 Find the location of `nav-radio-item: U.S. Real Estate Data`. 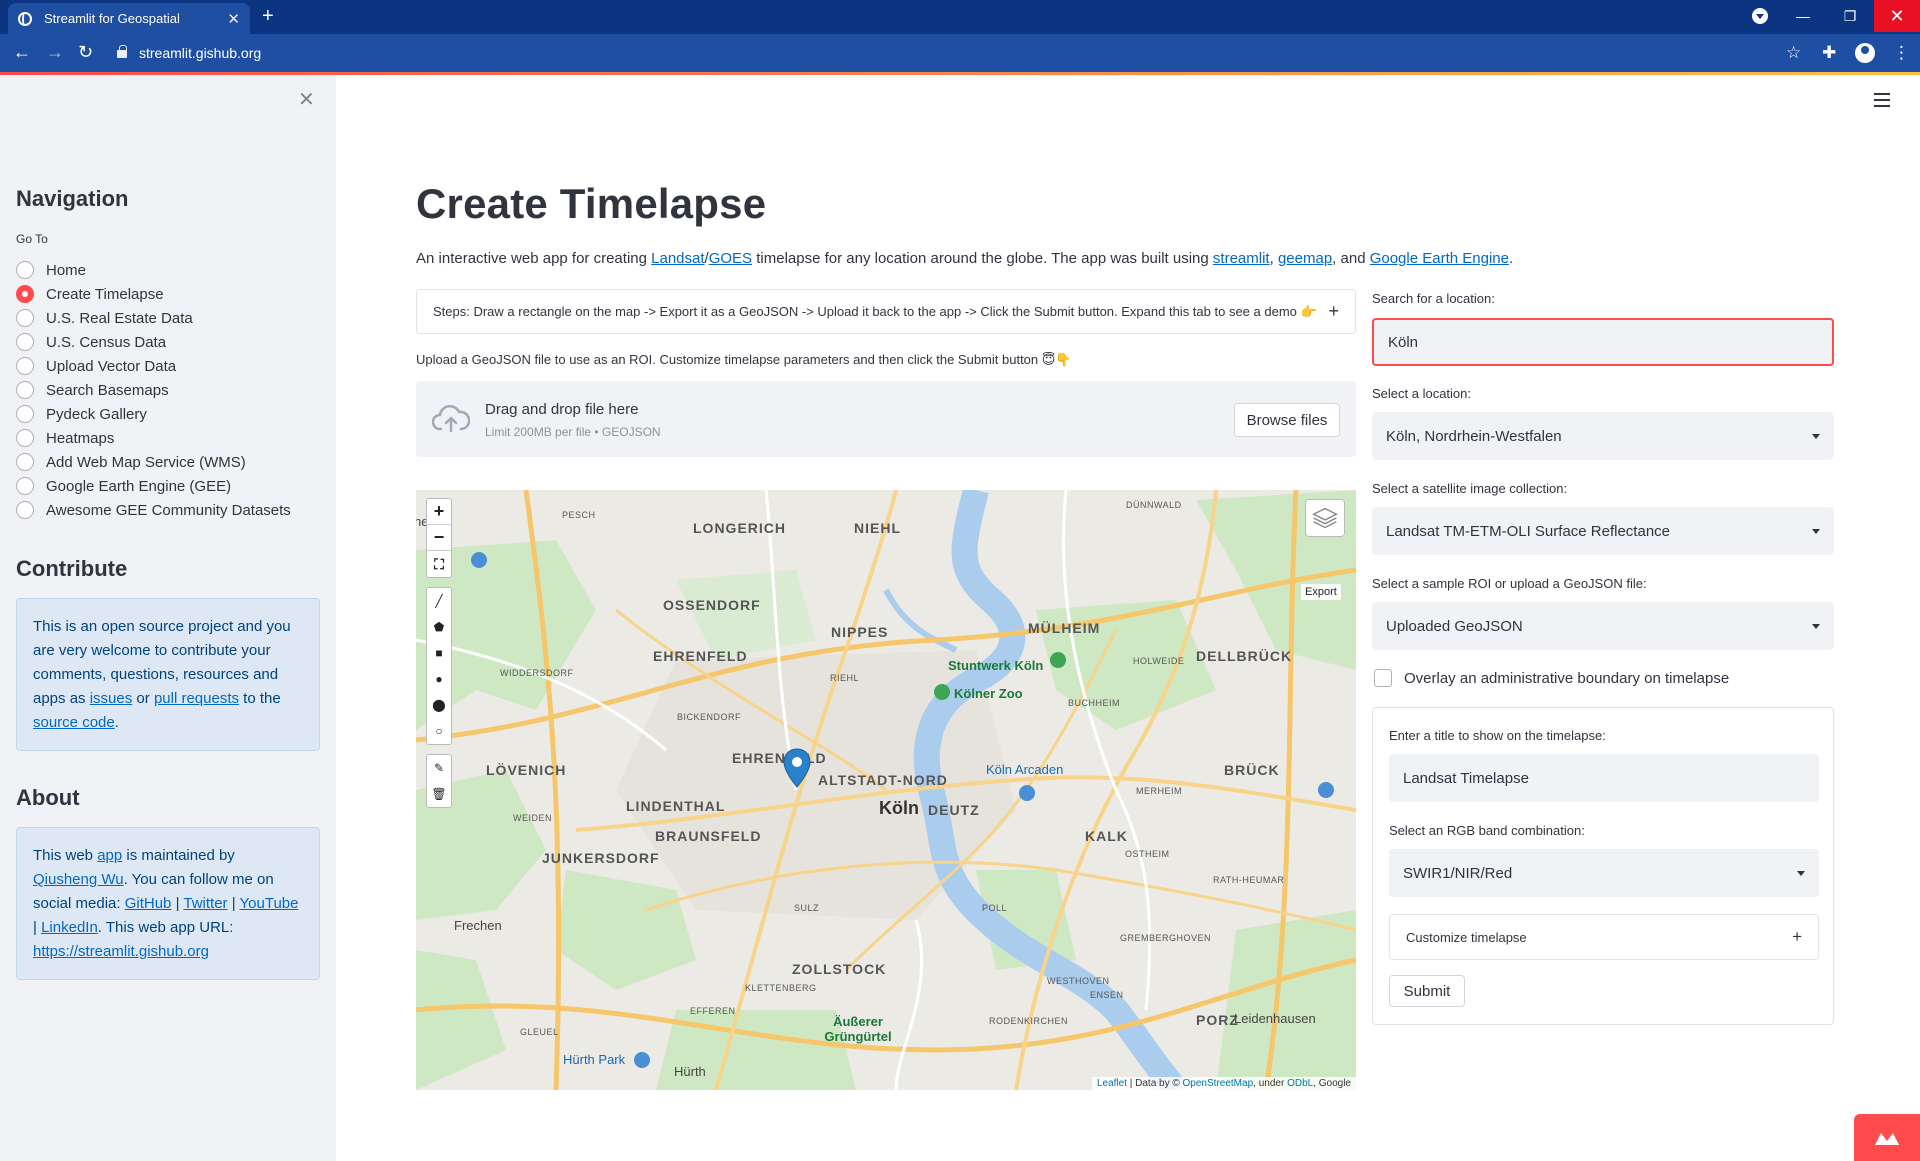

nav-radio-item: U.S. Real Estate Data is located at coordinates (153, 318).